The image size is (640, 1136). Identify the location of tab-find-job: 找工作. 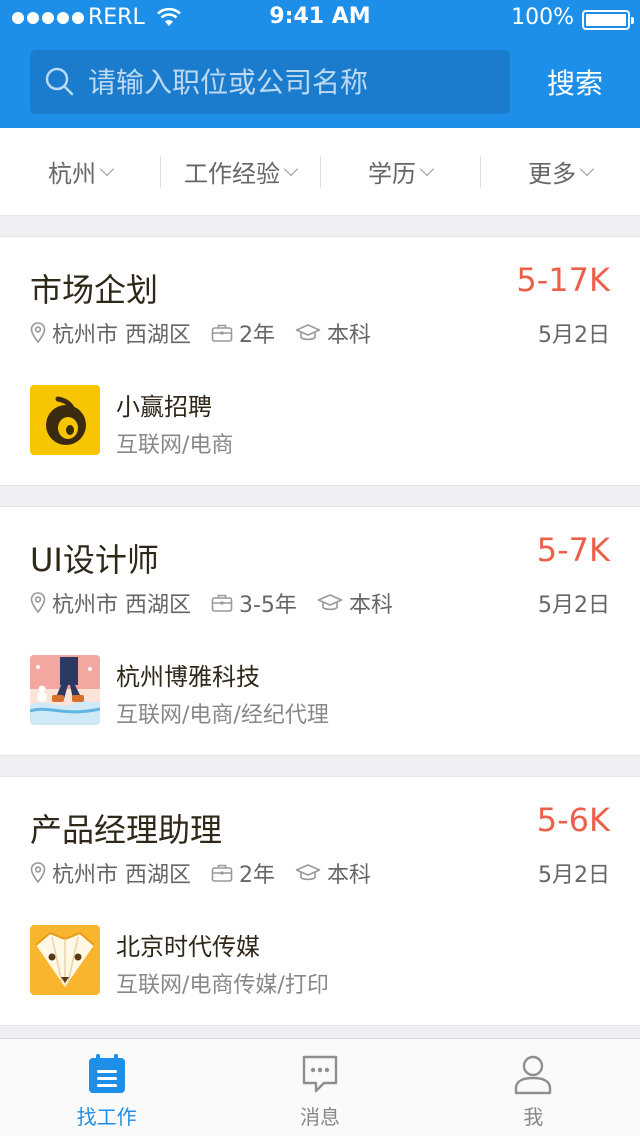
(106, 1087).